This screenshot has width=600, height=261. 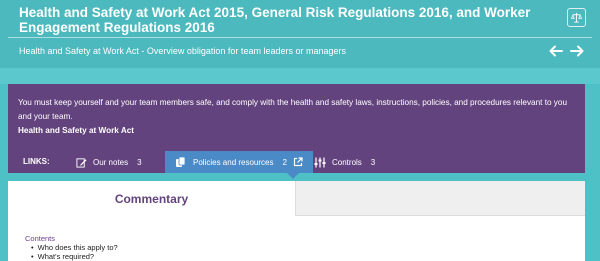 What do you see at coordinates (347, 162) in the screenshot?
I see `link-label: Controls` at bounding box center [347, 162].